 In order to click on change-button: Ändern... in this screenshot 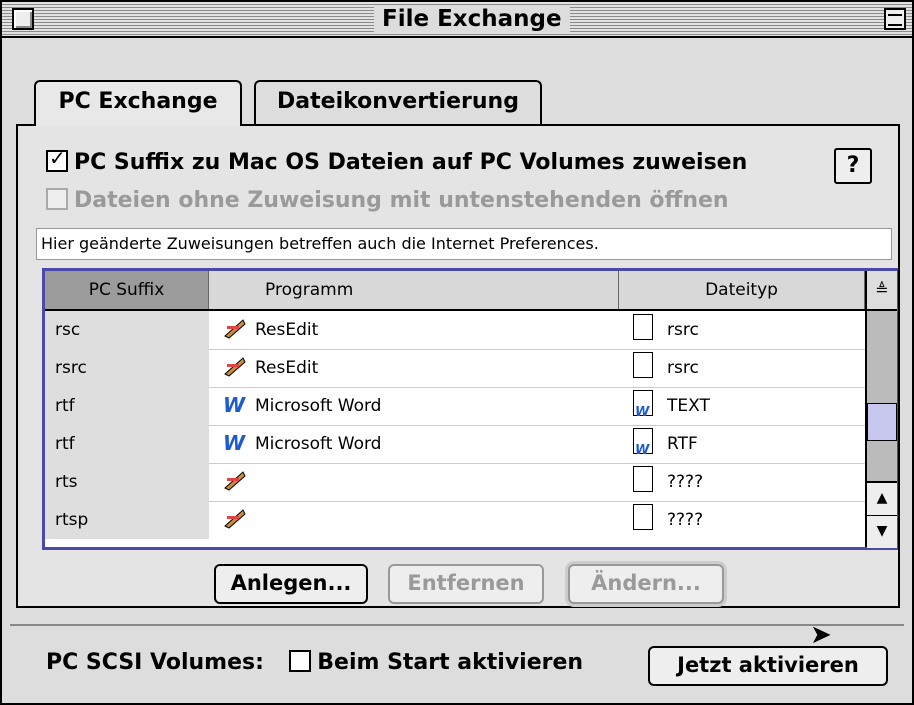, I will do `click(646, 584)`.